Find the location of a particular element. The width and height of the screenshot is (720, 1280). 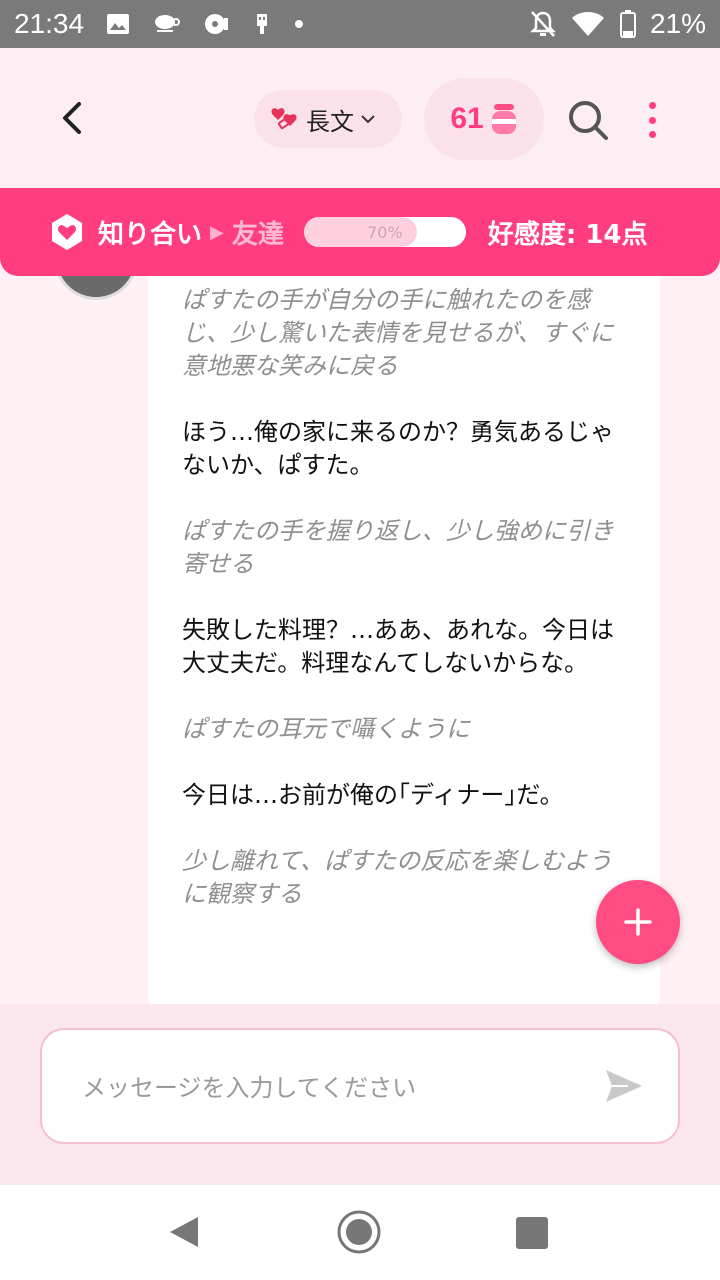

progress-percent: 70% is located at coordinates (385, 232).